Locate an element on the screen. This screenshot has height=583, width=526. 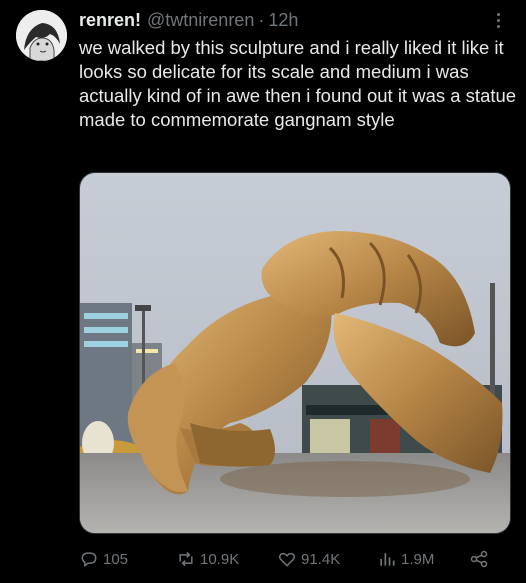
retweet-button: 10.9K is located at coordinates (207, 559).